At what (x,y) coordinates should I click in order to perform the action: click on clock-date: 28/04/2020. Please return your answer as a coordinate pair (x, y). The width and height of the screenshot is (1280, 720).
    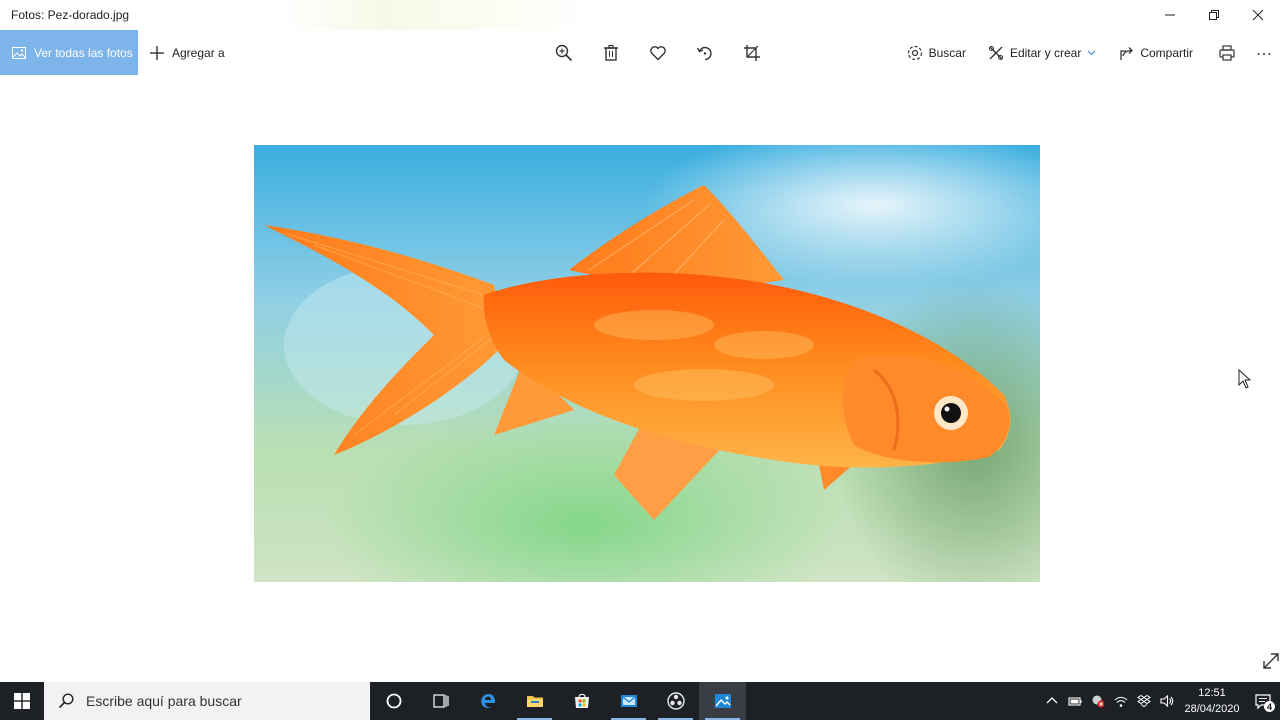
    Looking at the image, I should click on (1212, 709).